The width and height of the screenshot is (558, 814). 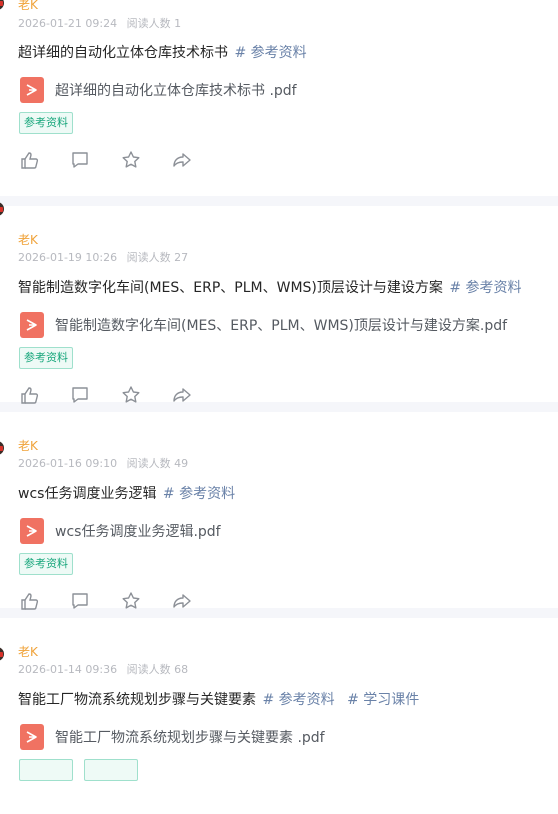 What do you see at coordinates (190, 737) in the screenshot?
I see `file-name: 智能工厂物流系统规划步骤与关键要素 .pdf` at bounding box center [190, 737].